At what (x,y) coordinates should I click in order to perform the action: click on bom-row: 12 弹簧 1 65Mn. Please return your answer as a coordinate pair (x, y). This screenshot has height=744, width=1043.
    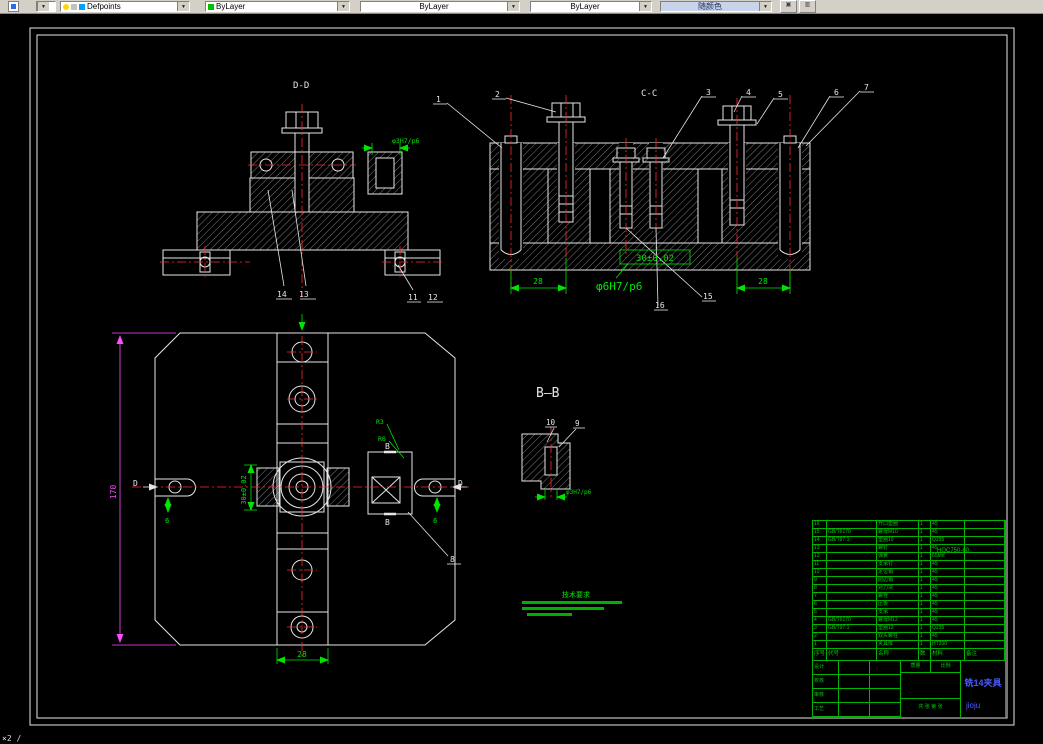
    Looking at the image, I should click on (909, 557).